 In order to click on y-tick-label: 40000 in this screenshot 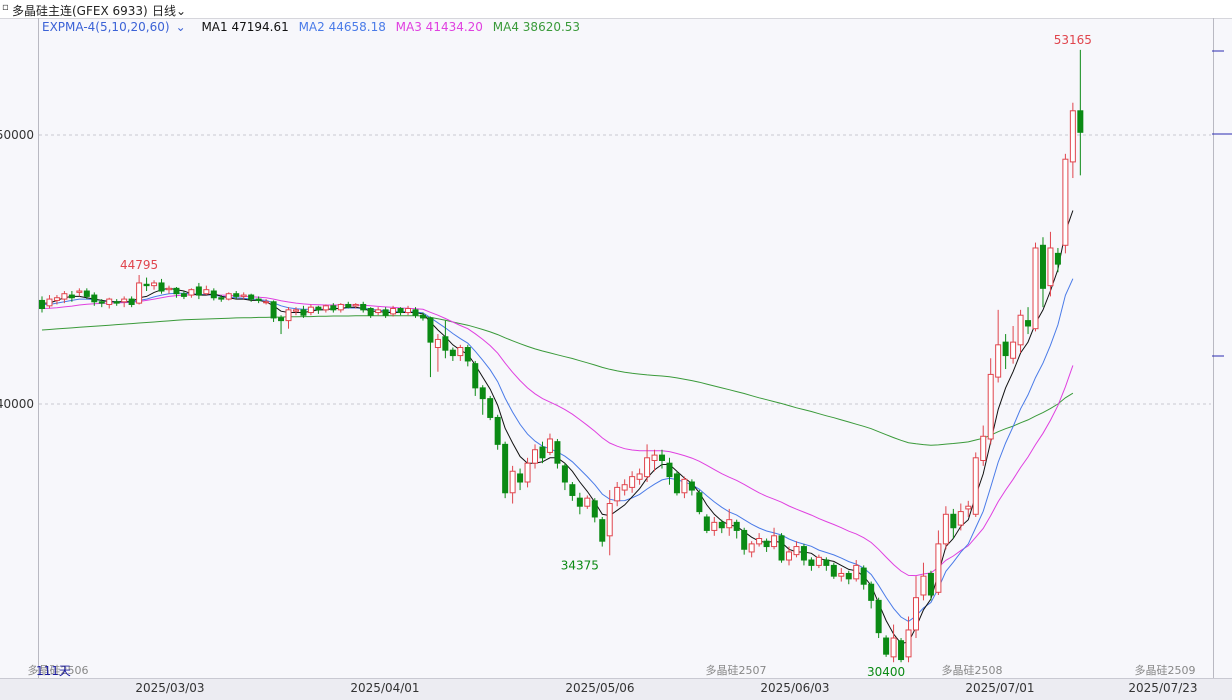, I will do `click(17, 404)`.